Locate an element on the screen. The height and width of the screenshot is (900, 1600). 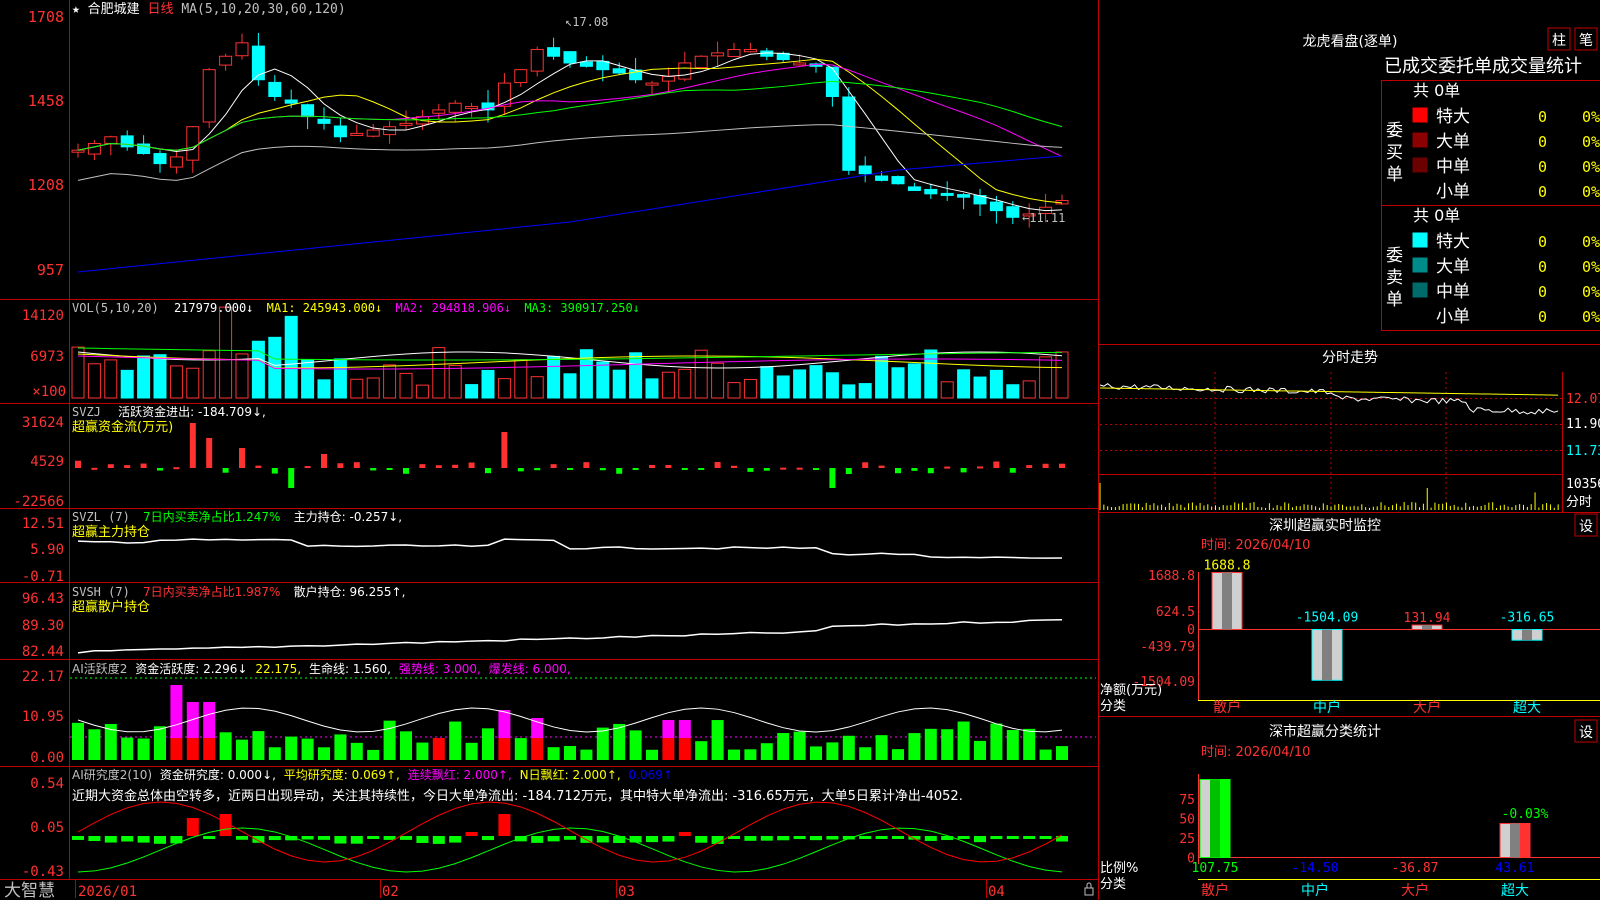
pen-mode-button: 笔 is located at coordinates (1586, 39).